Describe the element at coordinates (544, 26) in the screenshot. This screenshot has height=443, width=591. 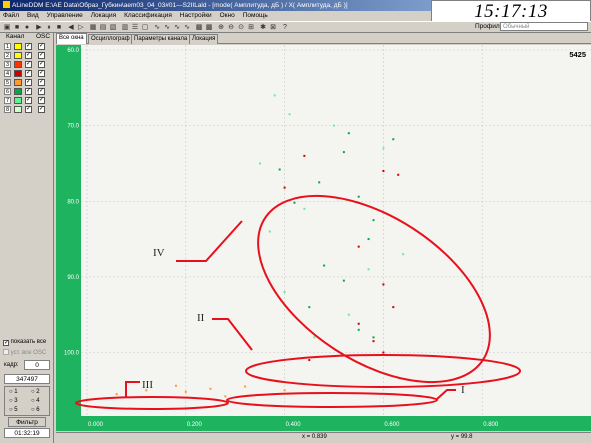
I see `profile-select: Обычный` at that location.